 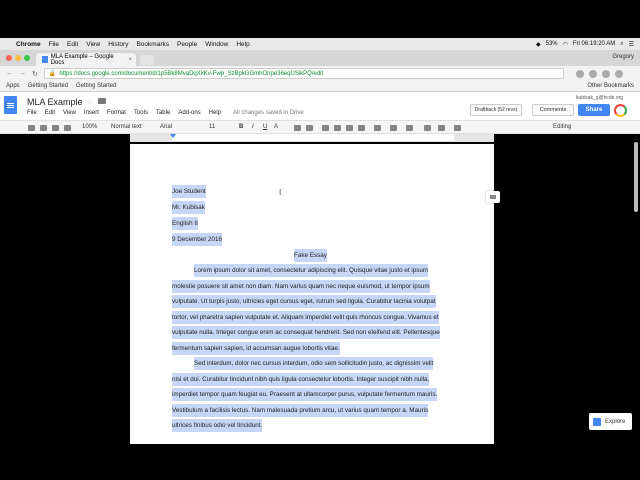 I want to click on print-icon, so click(x=31, y=128).